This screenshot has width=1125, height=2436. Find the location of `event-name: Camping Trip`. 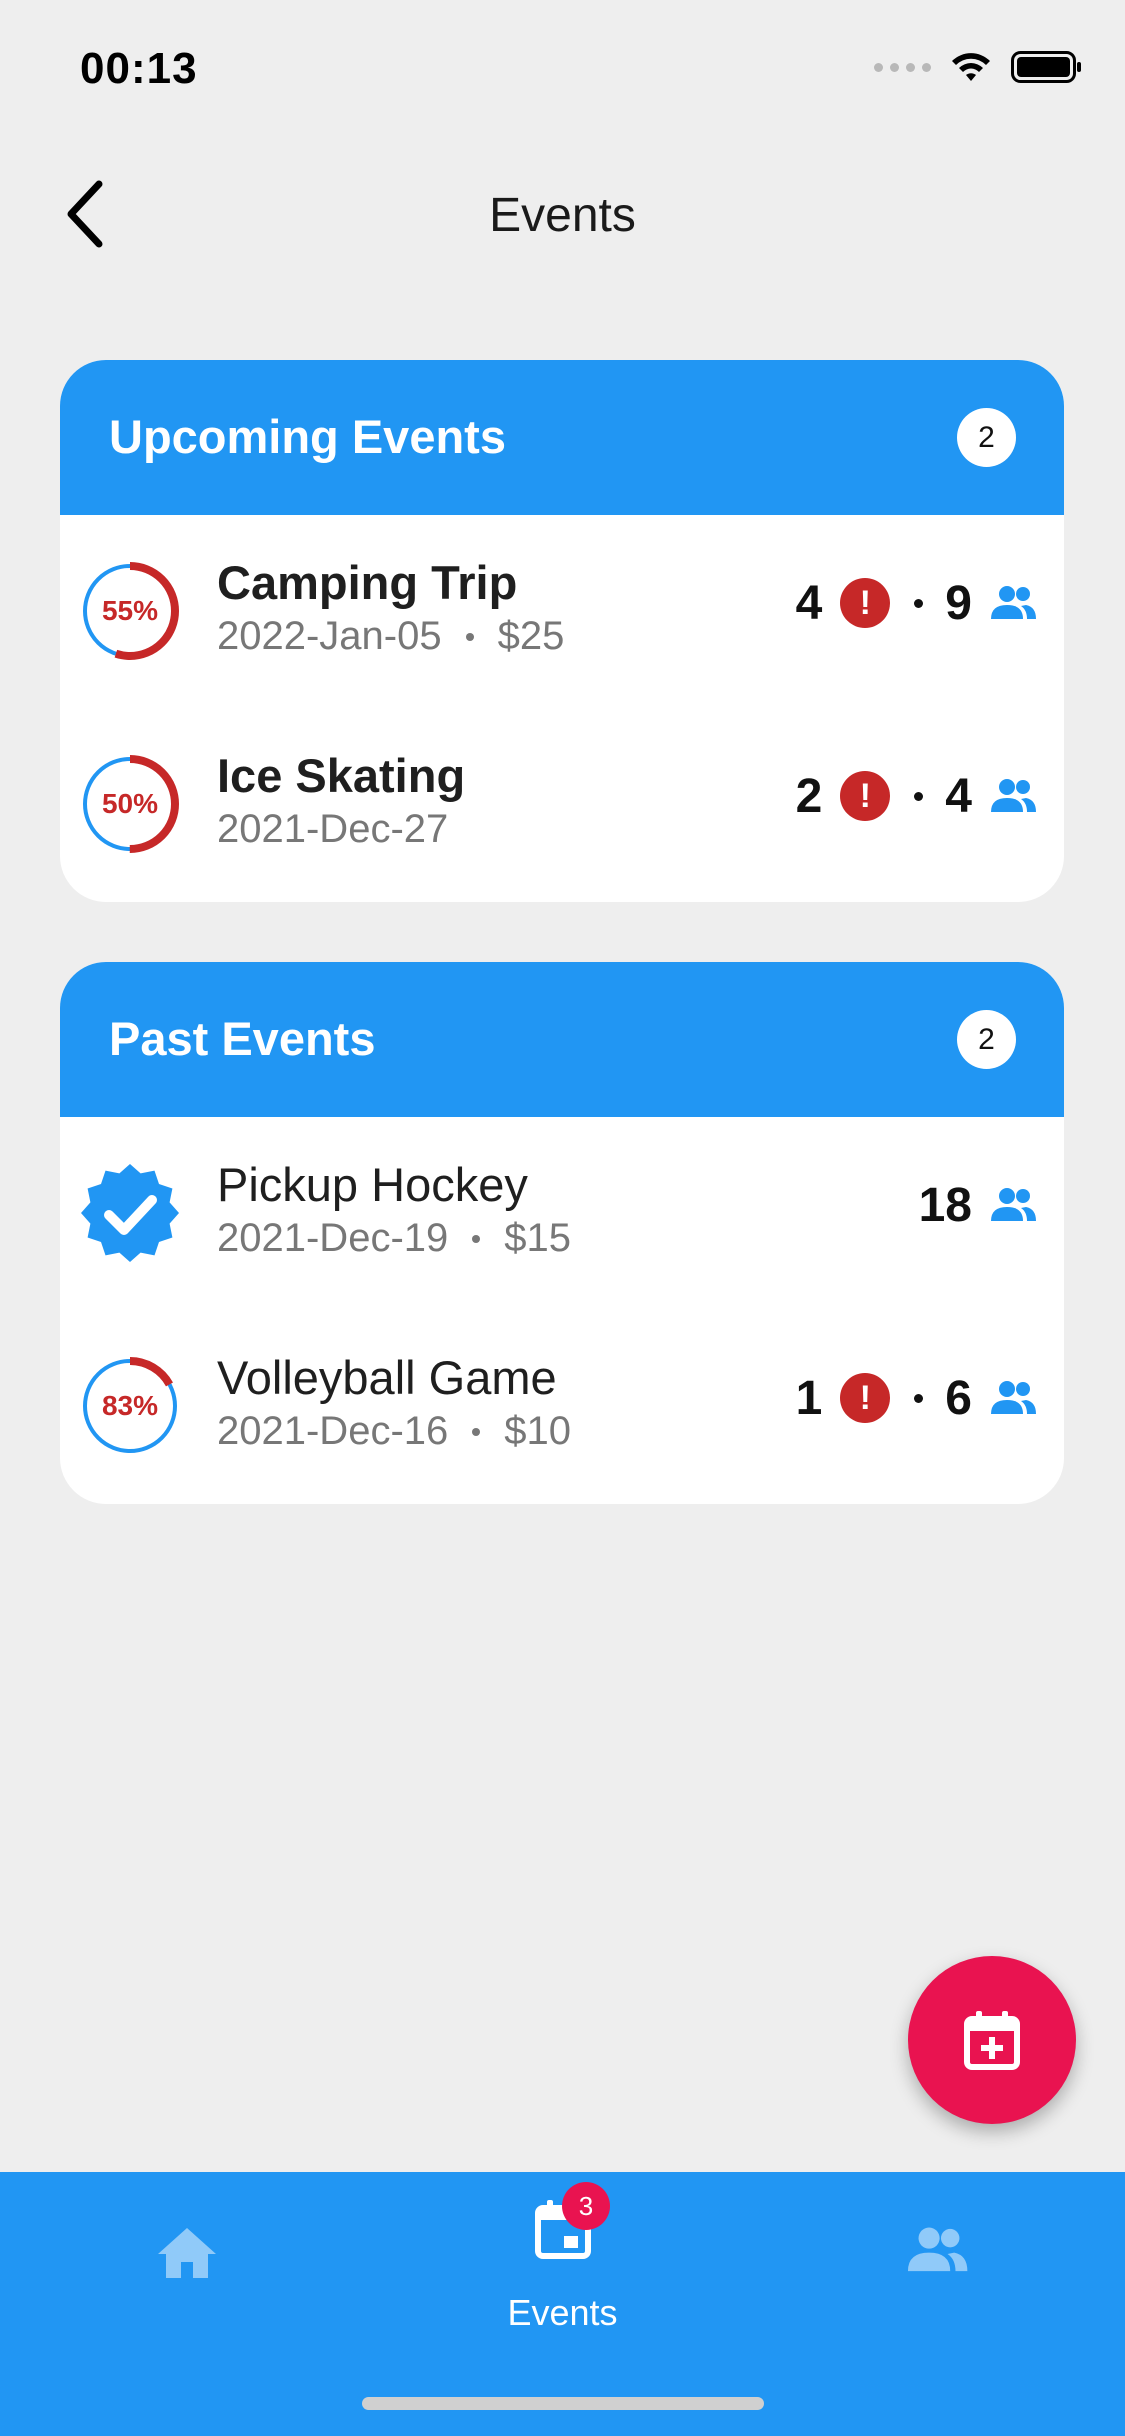

event-name: Camping Trip is located at coordinates (367, 582).